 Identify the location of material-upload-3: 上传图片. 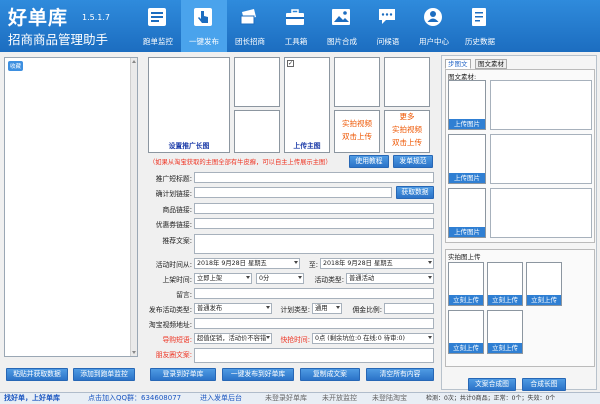
(467, 213).